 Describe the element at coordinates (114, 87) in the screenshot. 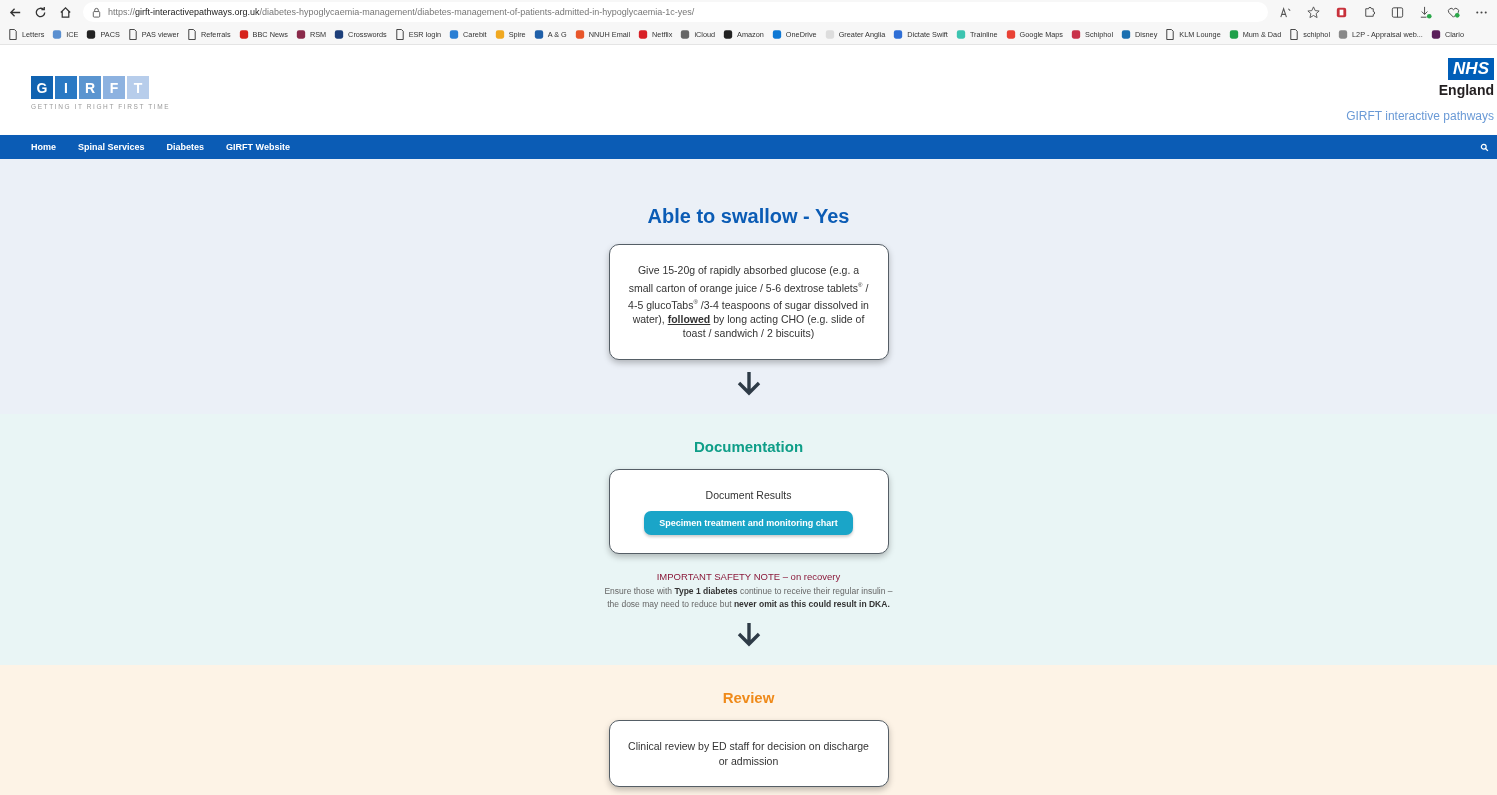

I see `logo-letter: F` at that location.